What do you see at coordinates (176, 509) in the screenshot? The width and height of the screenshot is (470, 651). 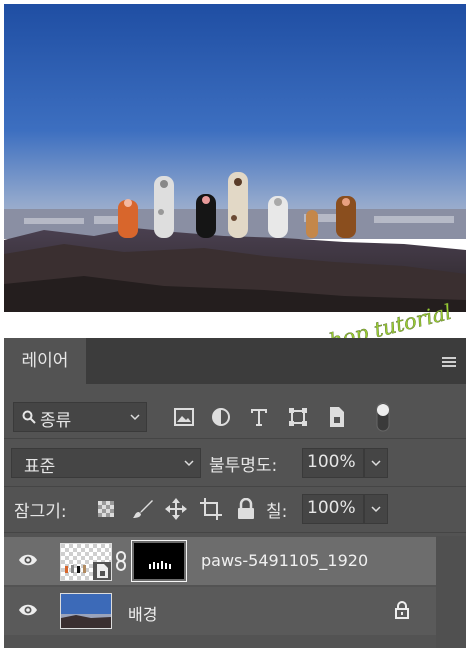 I see `lock-position-icon` at bounding box center [176, 509].